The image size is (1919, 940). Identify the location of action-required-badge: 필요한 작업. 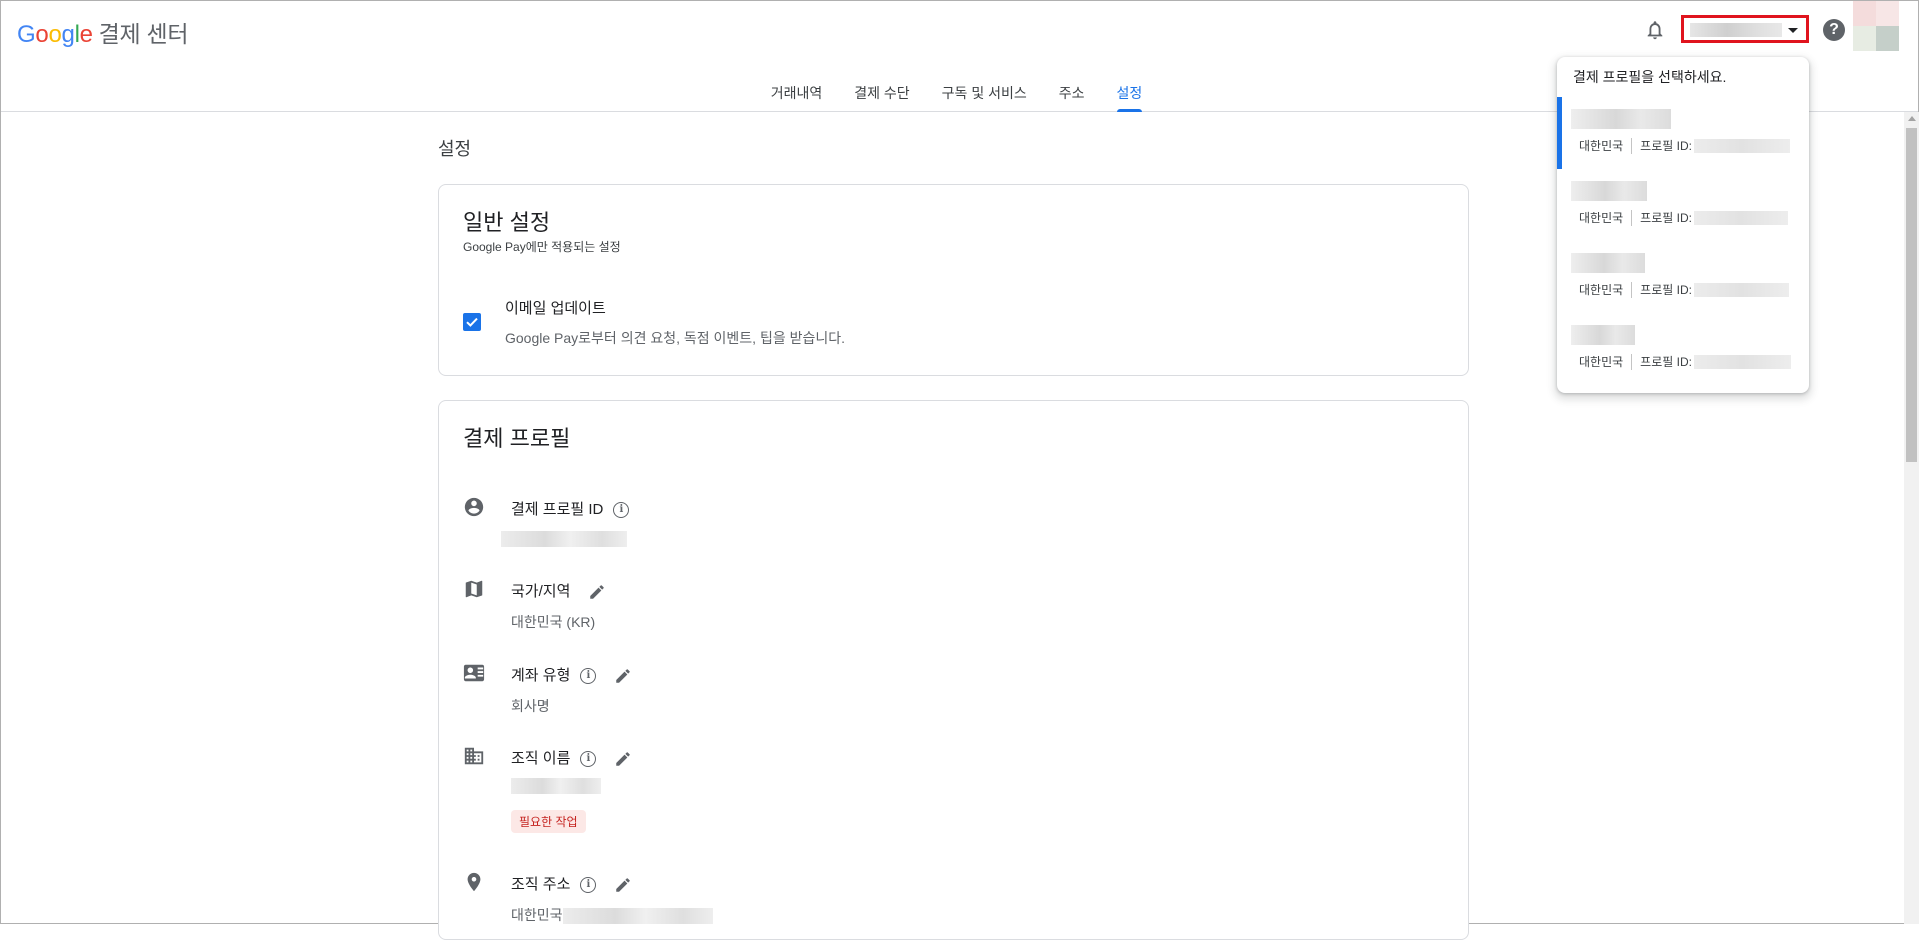
(548, 821).